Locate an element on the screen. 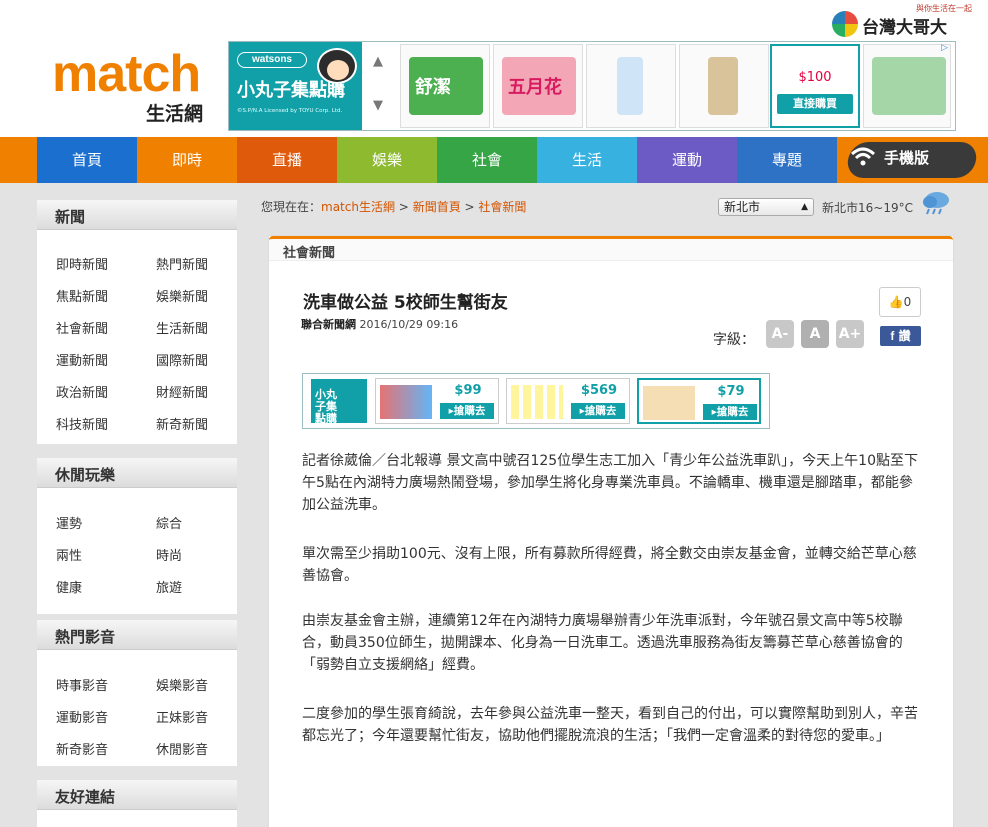  font-larger-button: A+ is located at coordinates (850, 334).